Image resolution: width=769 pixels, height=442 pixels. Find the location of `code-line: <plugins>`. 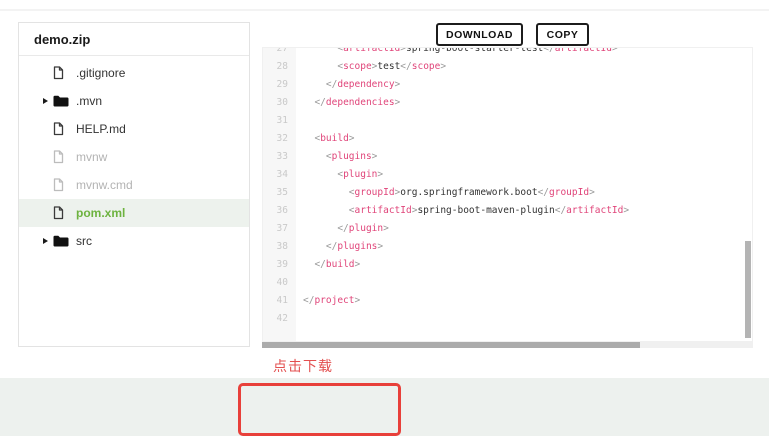

code-line: <plugins> is located at coordinates (351, 156).